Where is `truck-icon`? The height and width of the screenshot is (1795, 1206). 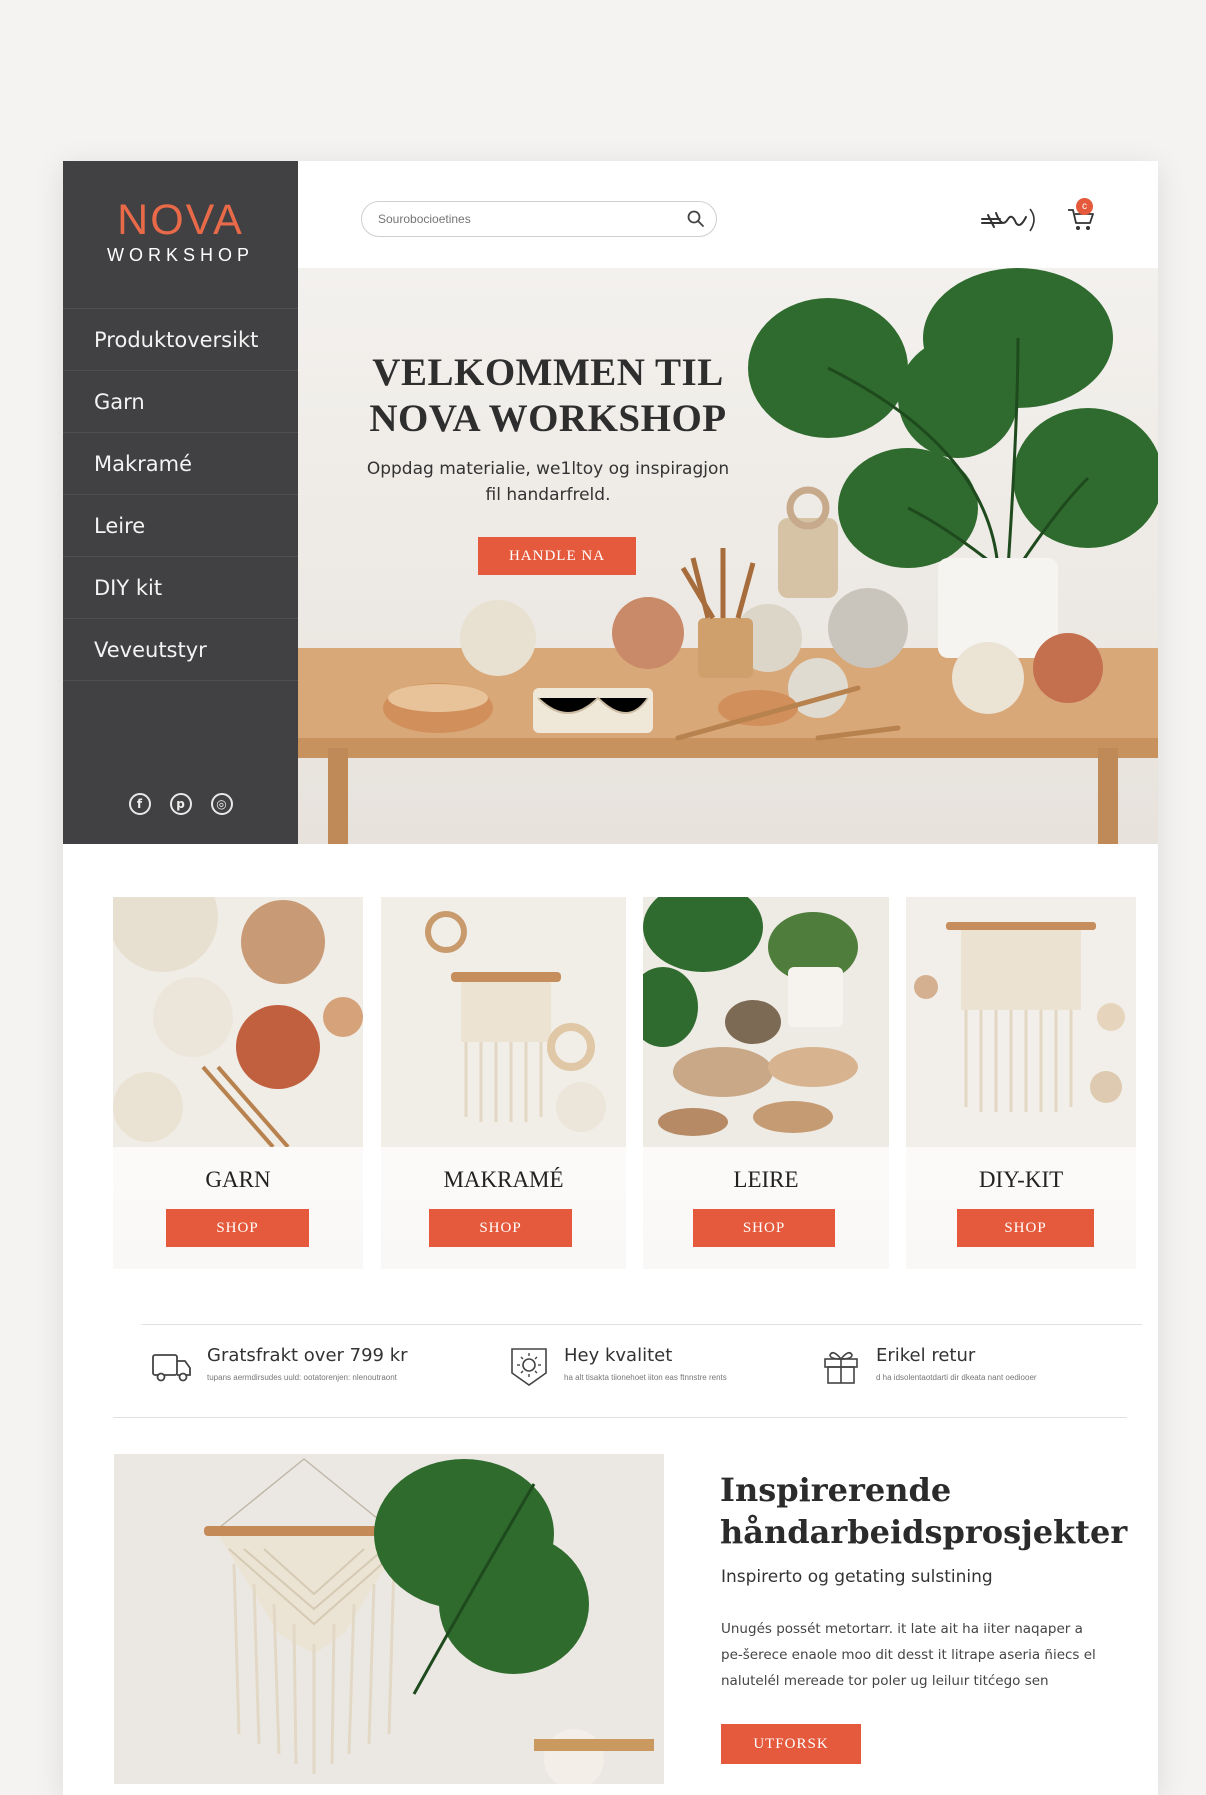
truck-icon is located at coordinates (171, 1368).